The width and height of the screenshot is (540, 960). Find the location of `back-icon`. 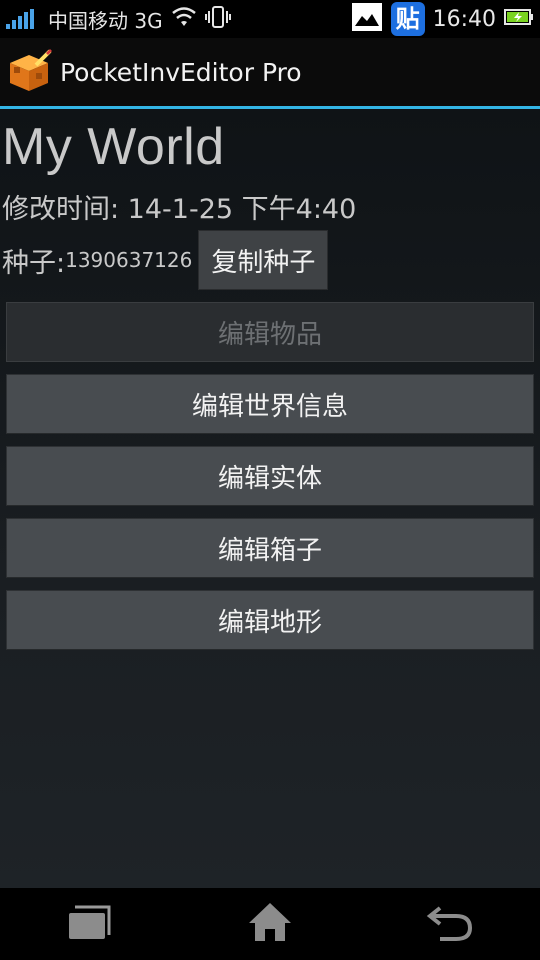

back-icon is located at coordinates (450, 924).